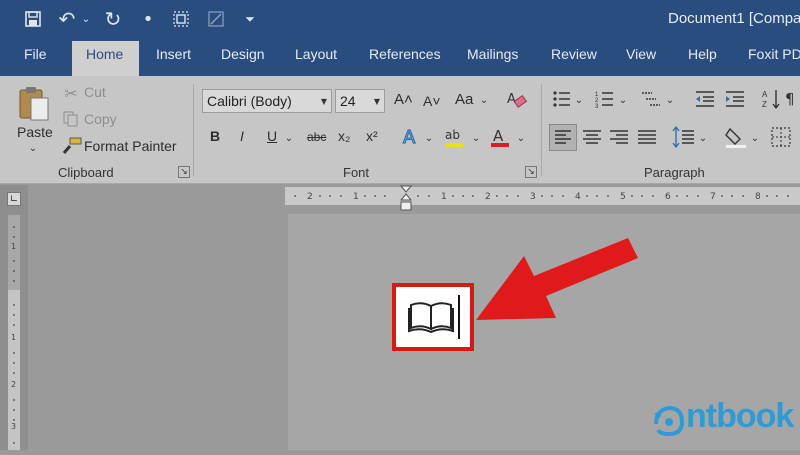  What do you see at coordinates (521, 138) in the screenshot?
I see `font-color-dropdown-icon: ⌄` at bounding box center [521, 138].